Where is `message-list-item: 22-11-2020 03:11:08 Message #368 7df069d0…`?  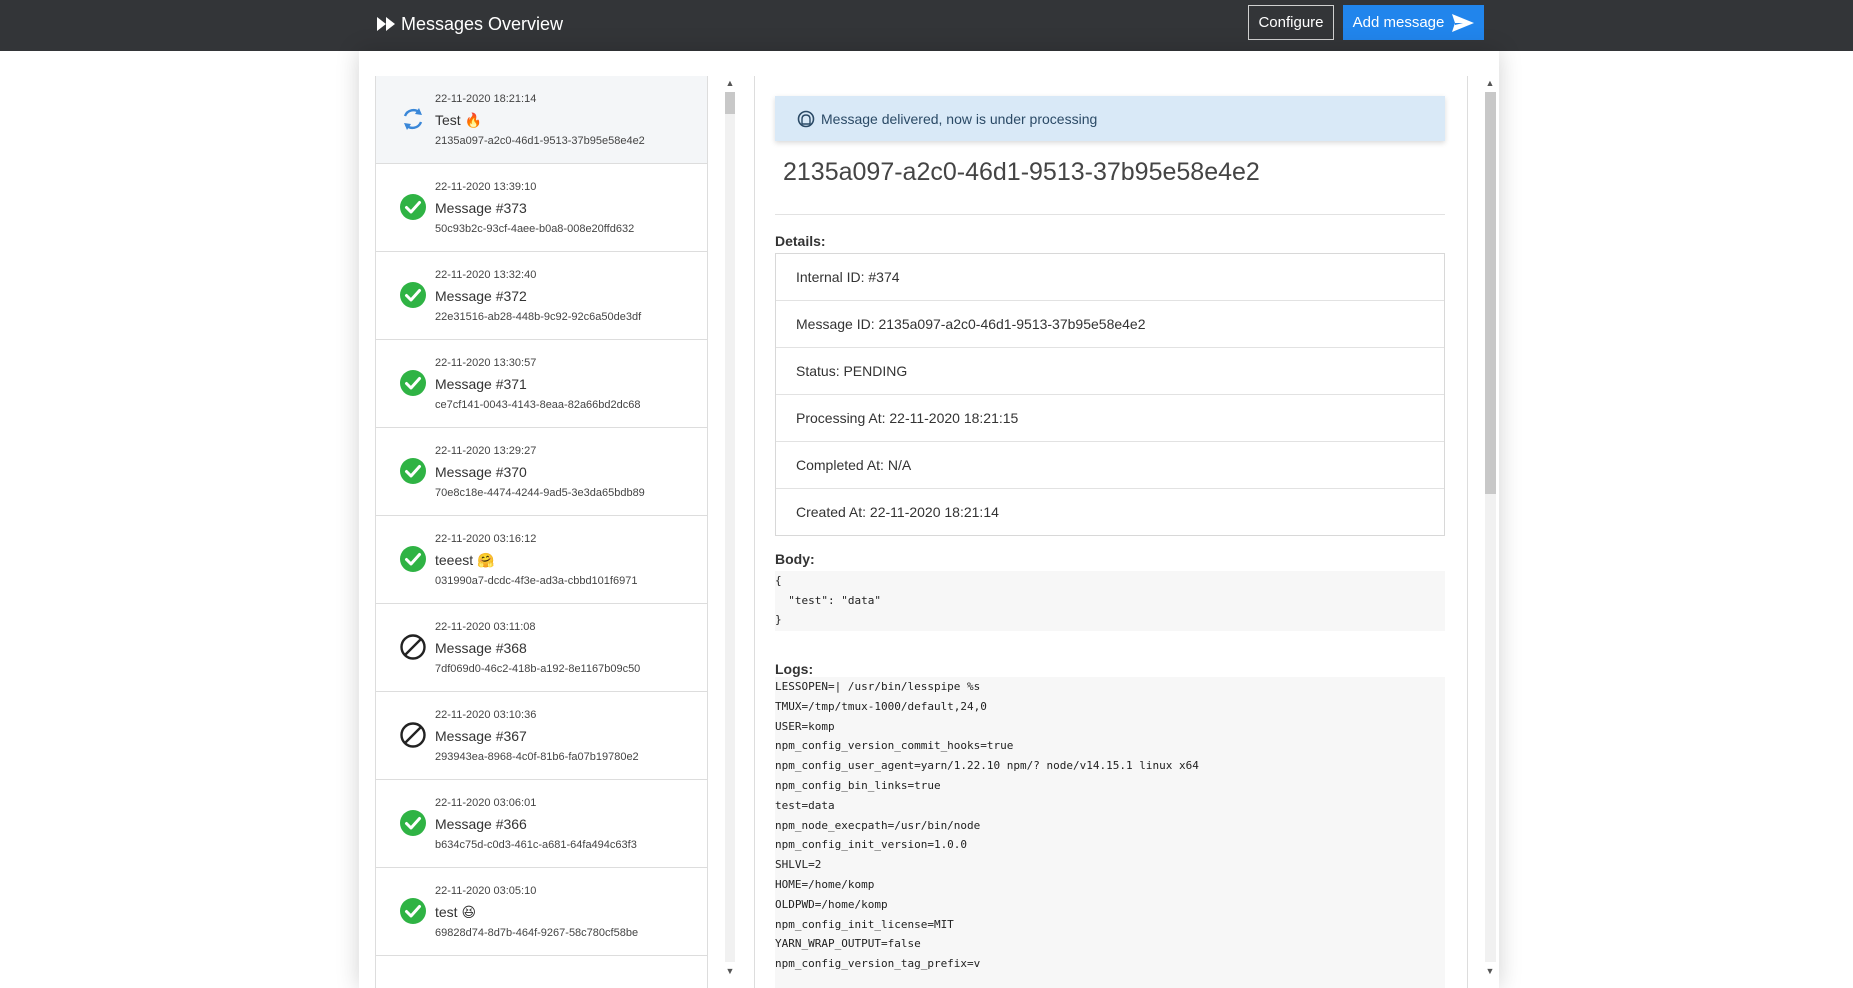 message-list-item: 22-11-2020 03:11:08 Message #368 7df069d0… is located at coordinates (541, 648).